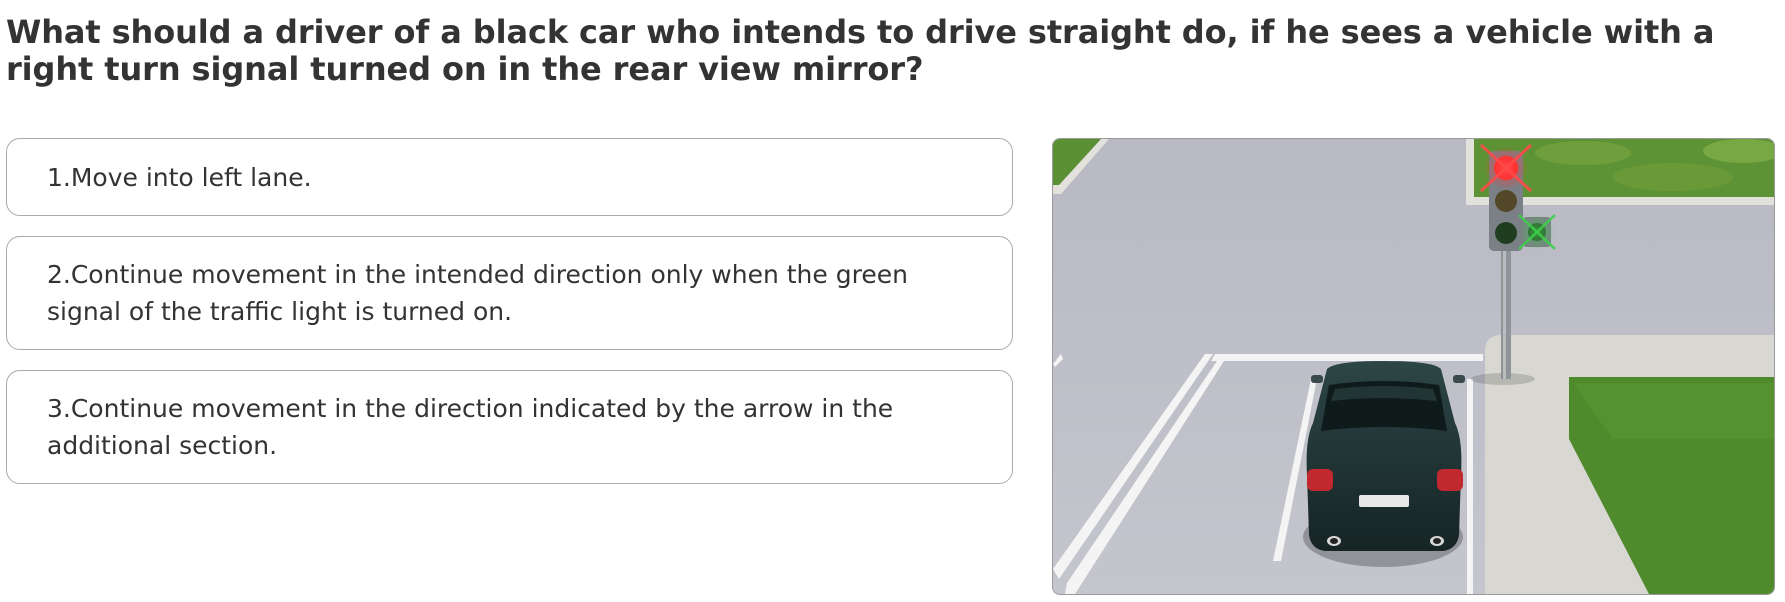 The height and width of the screenshot is (602, 1785). I want to click on answer-option-1: 1.Move into left lane., so click(509, 177).